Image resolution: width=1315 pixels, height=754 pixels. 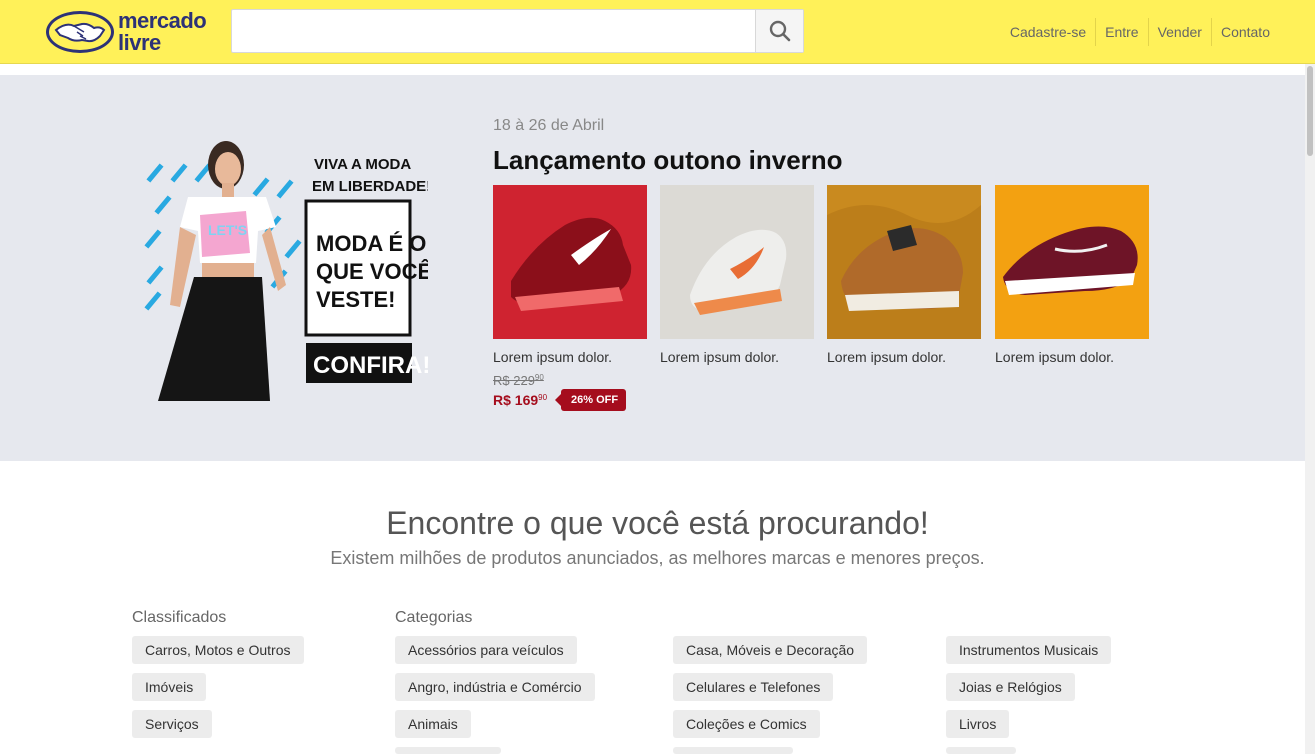 I want to click on nav-vender: Vender, so click(x=1179, y=32).